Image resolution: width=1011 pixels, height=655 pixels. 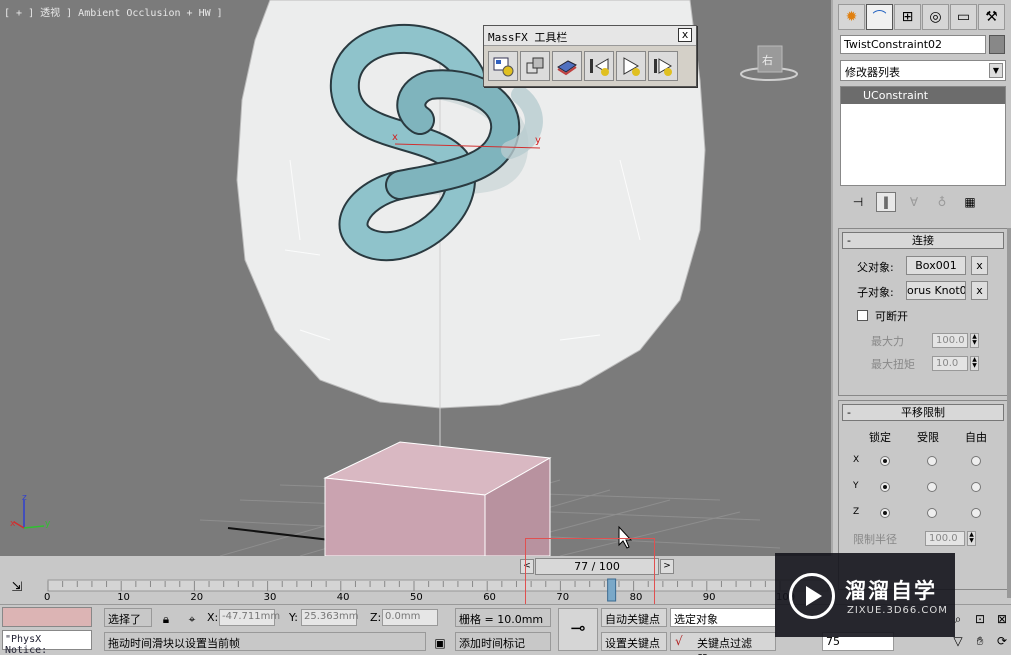 I want to click on max-force-spinner: 100.0, so click(x=950, y=340).